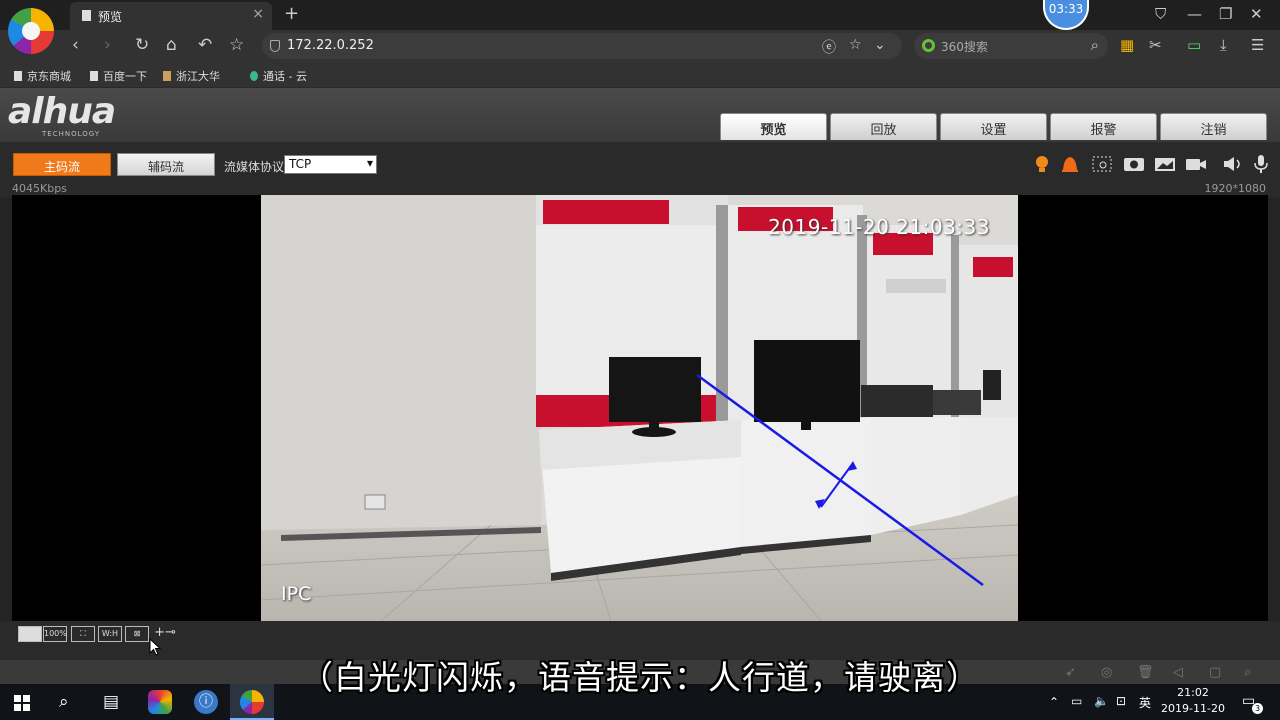  What do you see at coordinates (640, 170) in the screenshot?
I see `preview-toolbar: 主码流 辅码流 流媒体协议 TCP ▾ 4045Kbps 1920*1080` at bounding box center [640, 170].